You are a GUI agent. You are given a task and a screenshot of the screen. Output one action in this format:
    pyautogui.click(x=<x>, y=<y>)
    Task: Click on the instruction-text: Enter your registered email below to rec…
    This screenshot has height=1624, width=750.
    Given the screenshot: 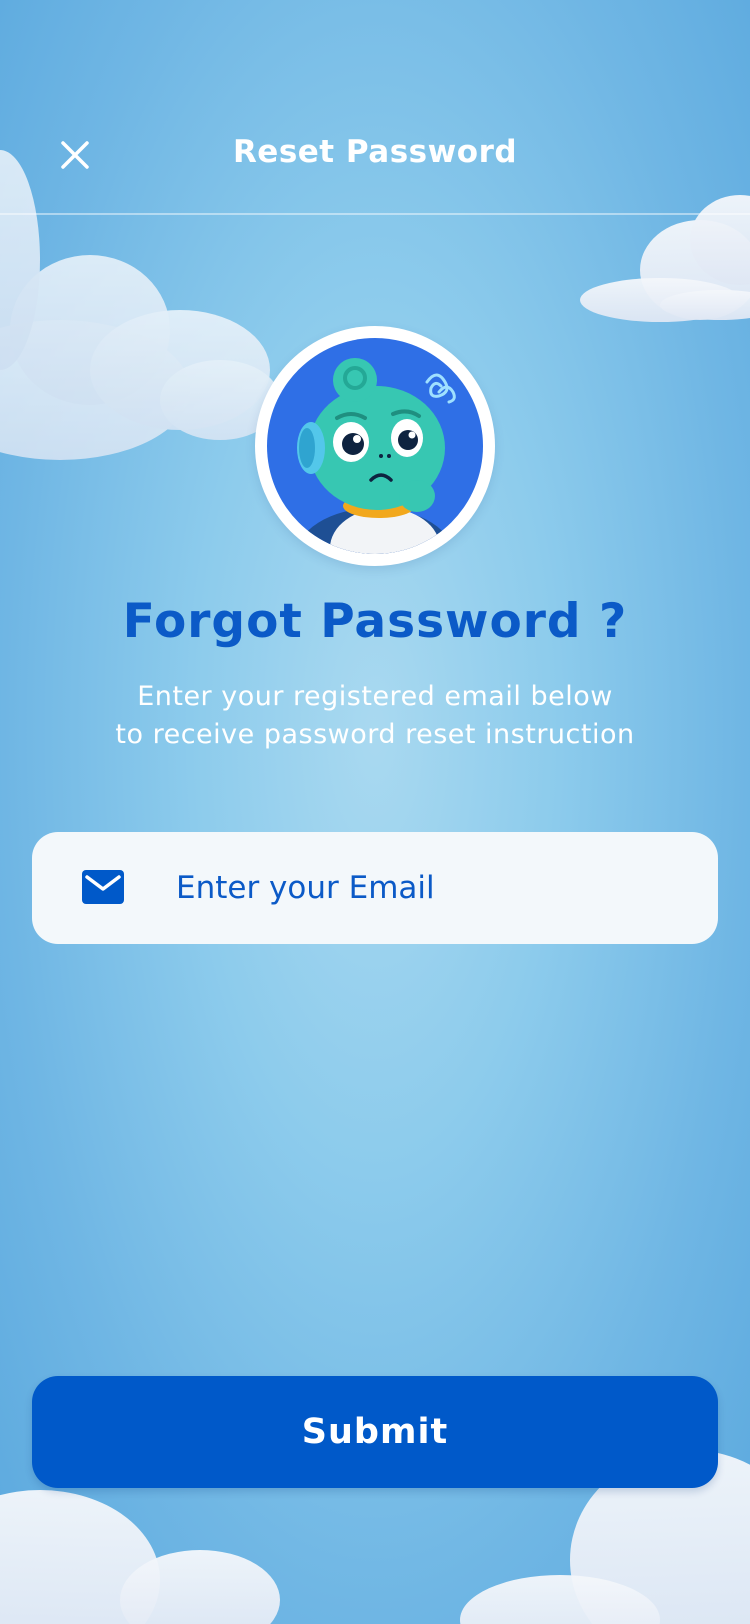 What is the action you would take?
    pyautogui.click(x=375, y=716)
    